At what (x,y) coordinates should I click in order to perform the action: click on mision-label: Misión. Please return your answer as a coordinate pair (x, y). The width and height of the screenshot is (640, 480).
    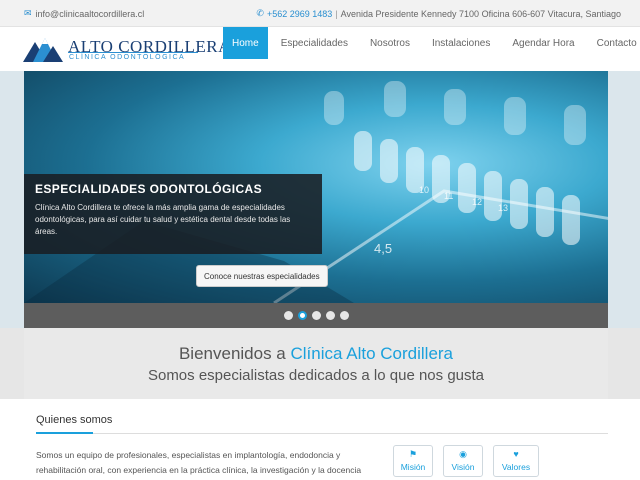
    Looking at the image, I should click on (413, 467).